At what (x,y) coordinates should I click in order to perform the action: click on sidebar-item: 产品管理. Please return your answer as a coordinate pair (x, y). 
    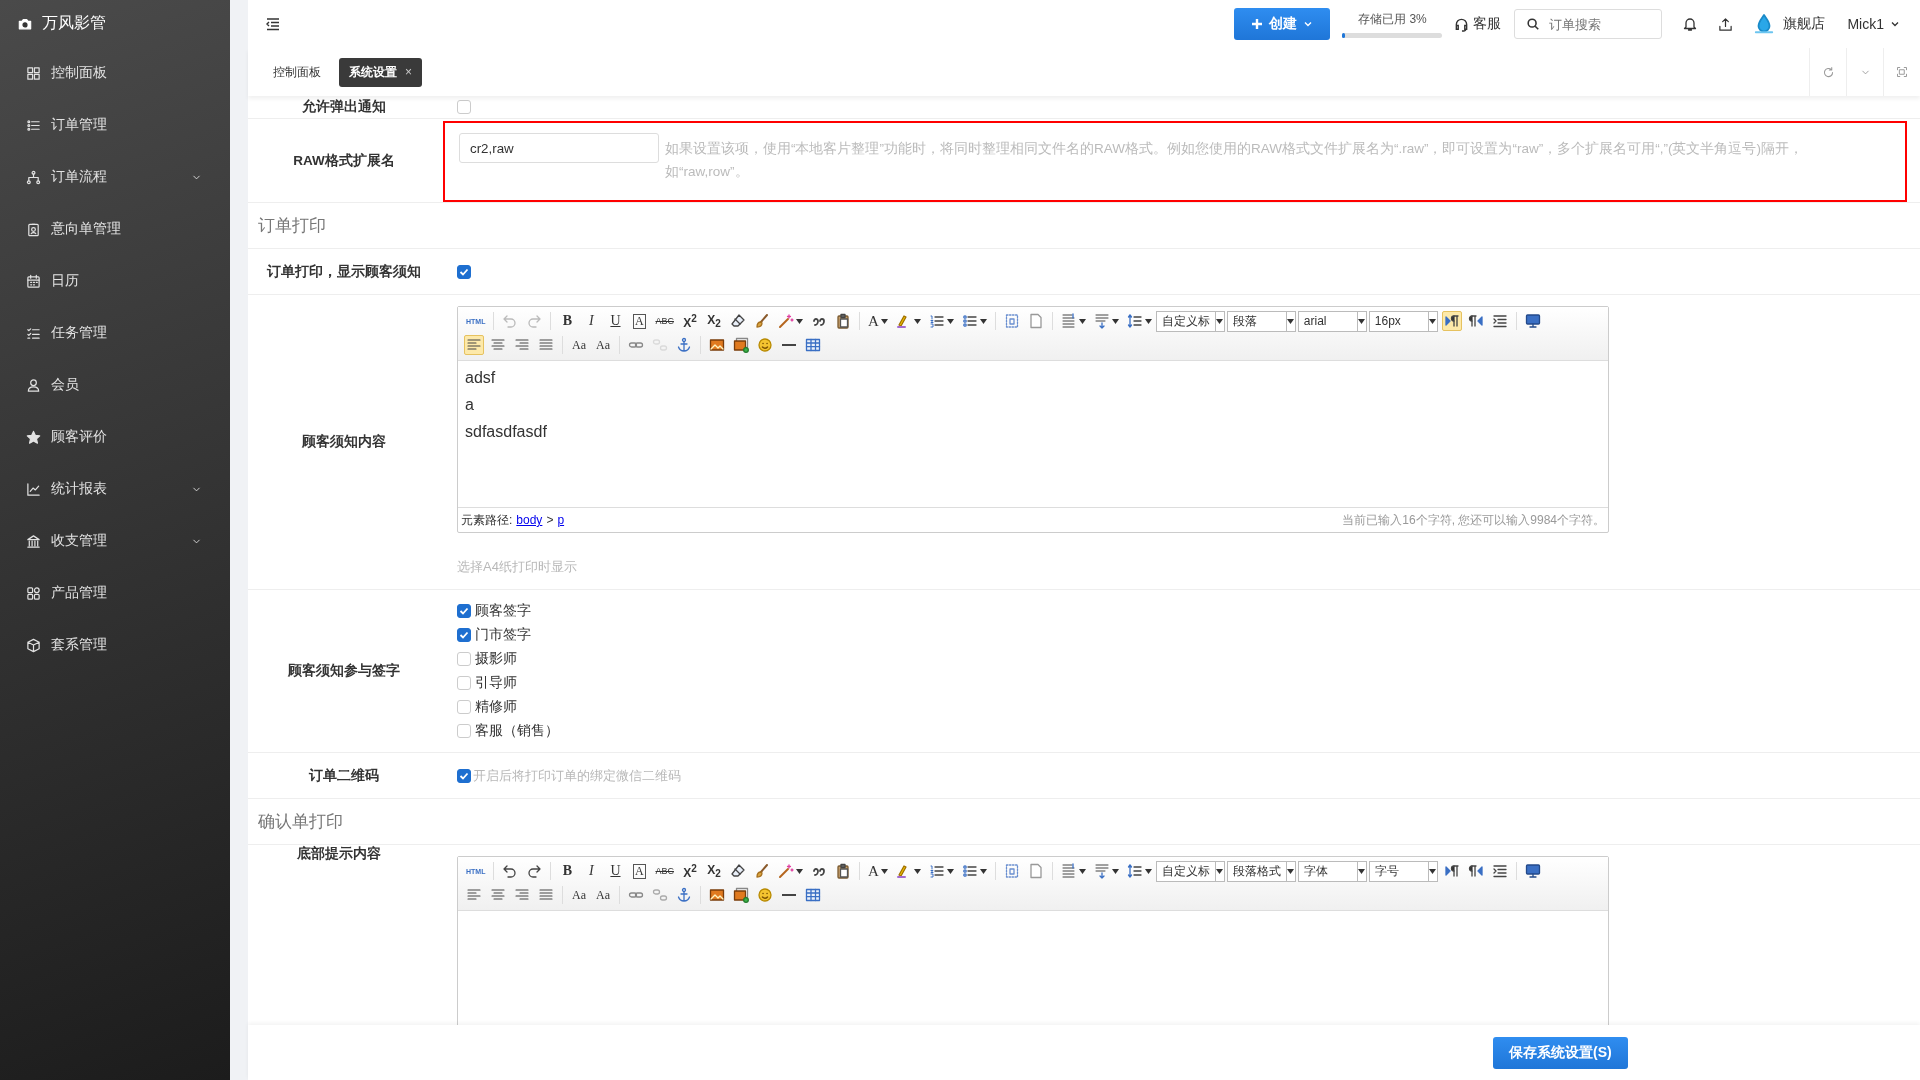
    Looking at the image, I should click on (115, 593).